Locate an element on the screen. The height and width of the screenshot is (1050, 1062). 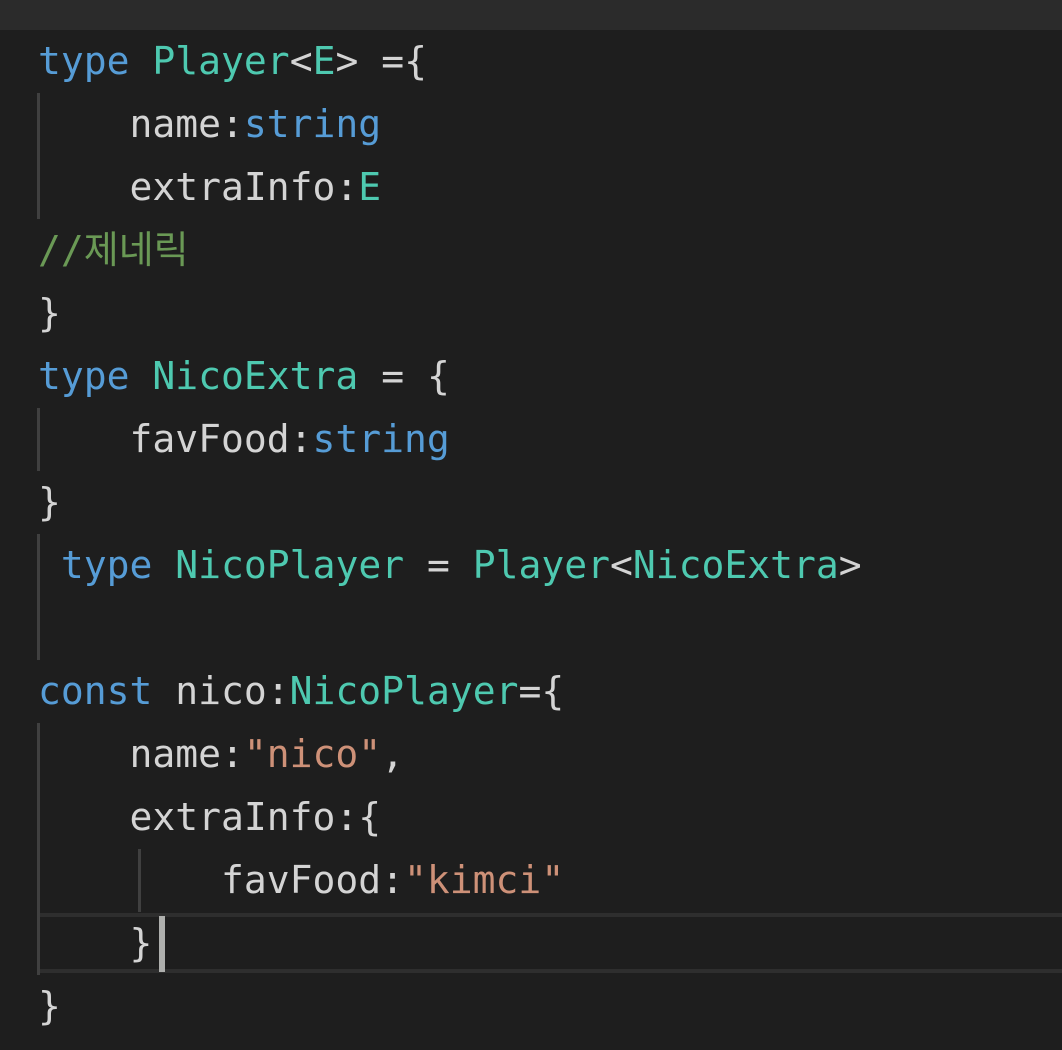
code-token: > ={ is located at coordinates (381, 61).